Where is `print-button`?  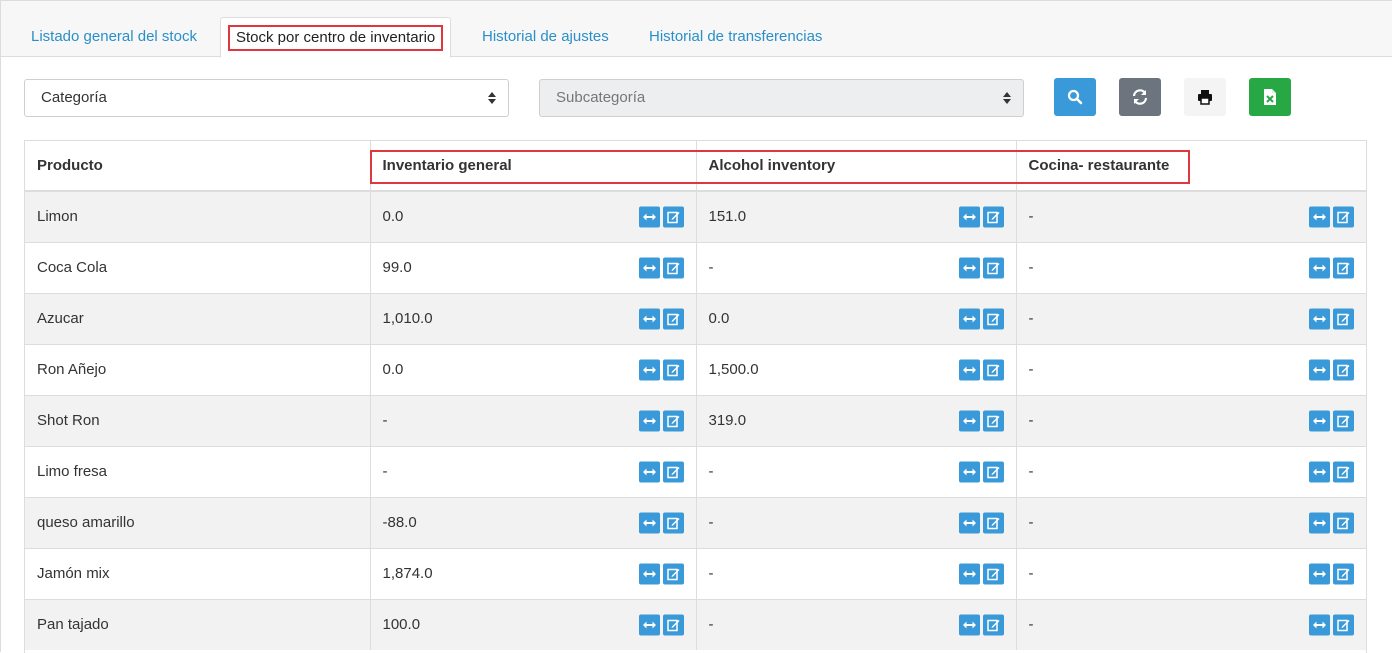
print-button is located at coordinates (1205, 97).